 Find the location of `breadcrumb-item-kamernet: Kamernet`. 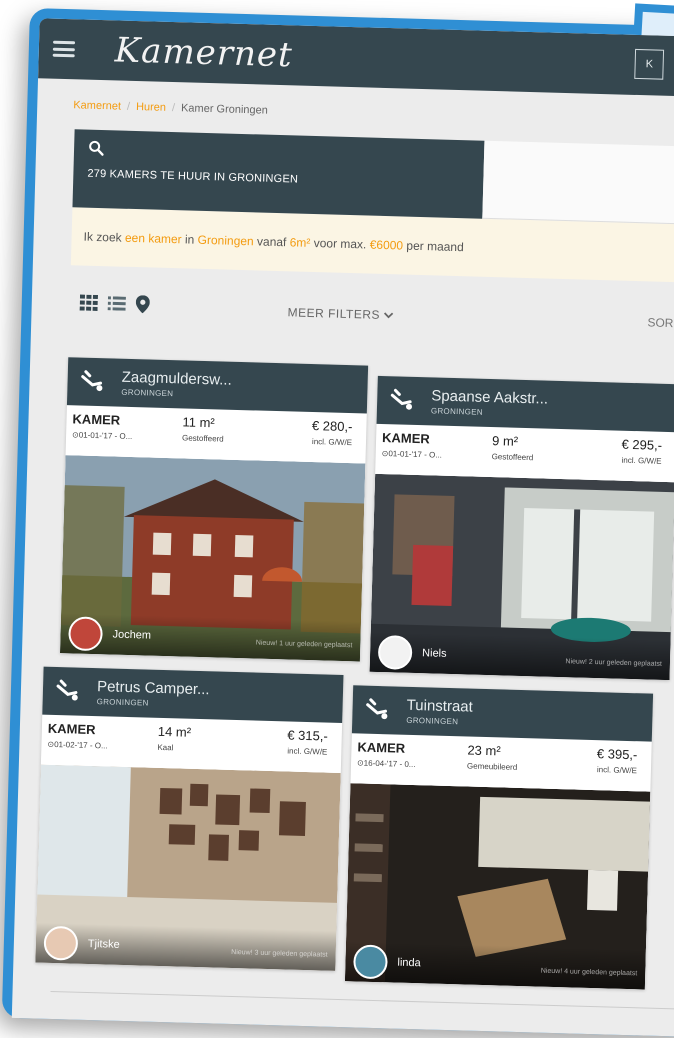

breadcrumb-item-kamernet: Kamernet is located at coordinates (97, 105).